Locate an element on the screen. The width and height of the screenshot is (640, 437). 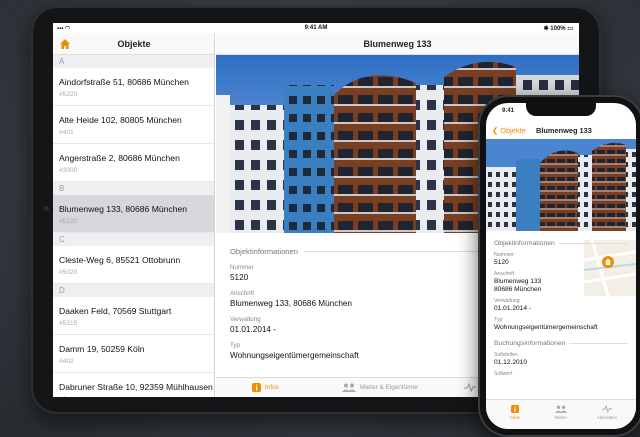
nav-title: Blumenweg 133 is located at coordinates (564, 130).